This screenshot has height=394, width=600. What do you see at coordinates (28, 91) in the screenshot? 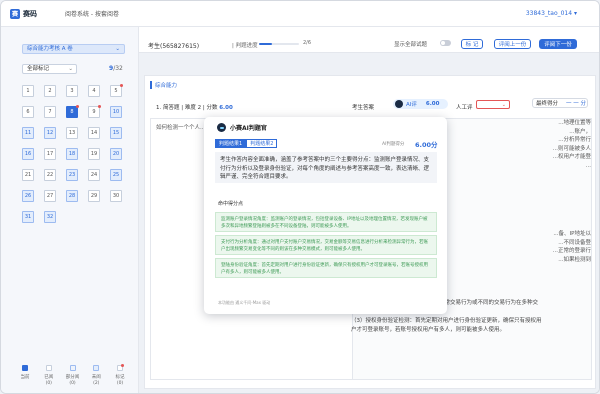
I see `question-cell-1: 1` at bounding box center [28, 91].